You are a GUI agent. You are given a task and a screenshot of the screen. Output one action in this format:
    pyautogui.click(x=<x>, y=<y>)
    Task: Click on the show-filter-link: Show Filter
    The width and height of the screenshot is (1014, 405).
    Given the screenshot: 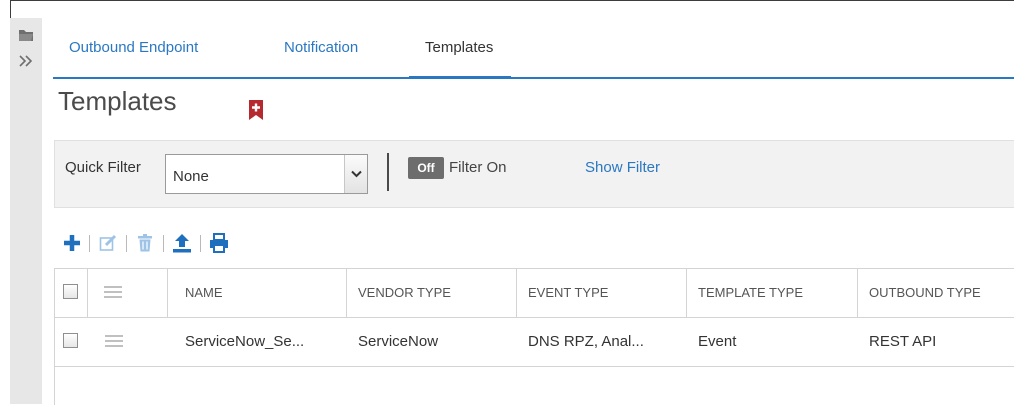 What is the action you would take?
    pyautogui.click(x=622, y=167)
    